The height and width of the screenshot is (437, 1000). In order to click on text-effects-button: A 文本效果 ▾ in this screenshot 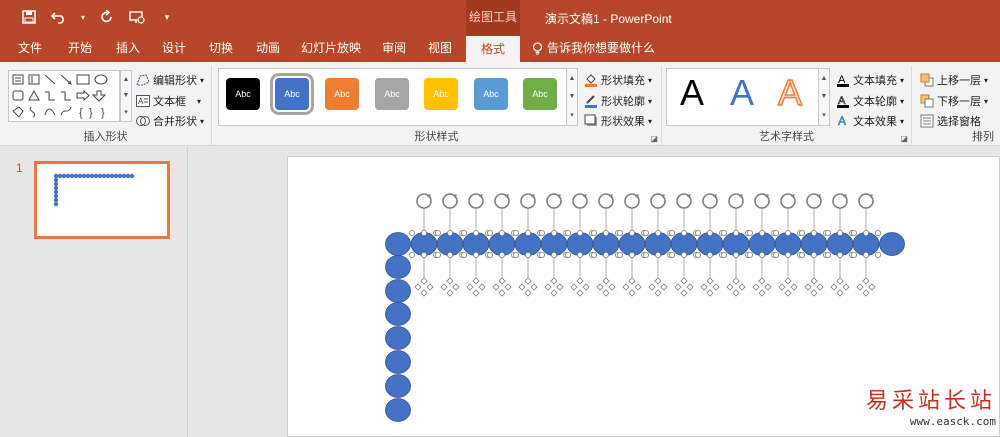, I will do `click(870, 121)`.